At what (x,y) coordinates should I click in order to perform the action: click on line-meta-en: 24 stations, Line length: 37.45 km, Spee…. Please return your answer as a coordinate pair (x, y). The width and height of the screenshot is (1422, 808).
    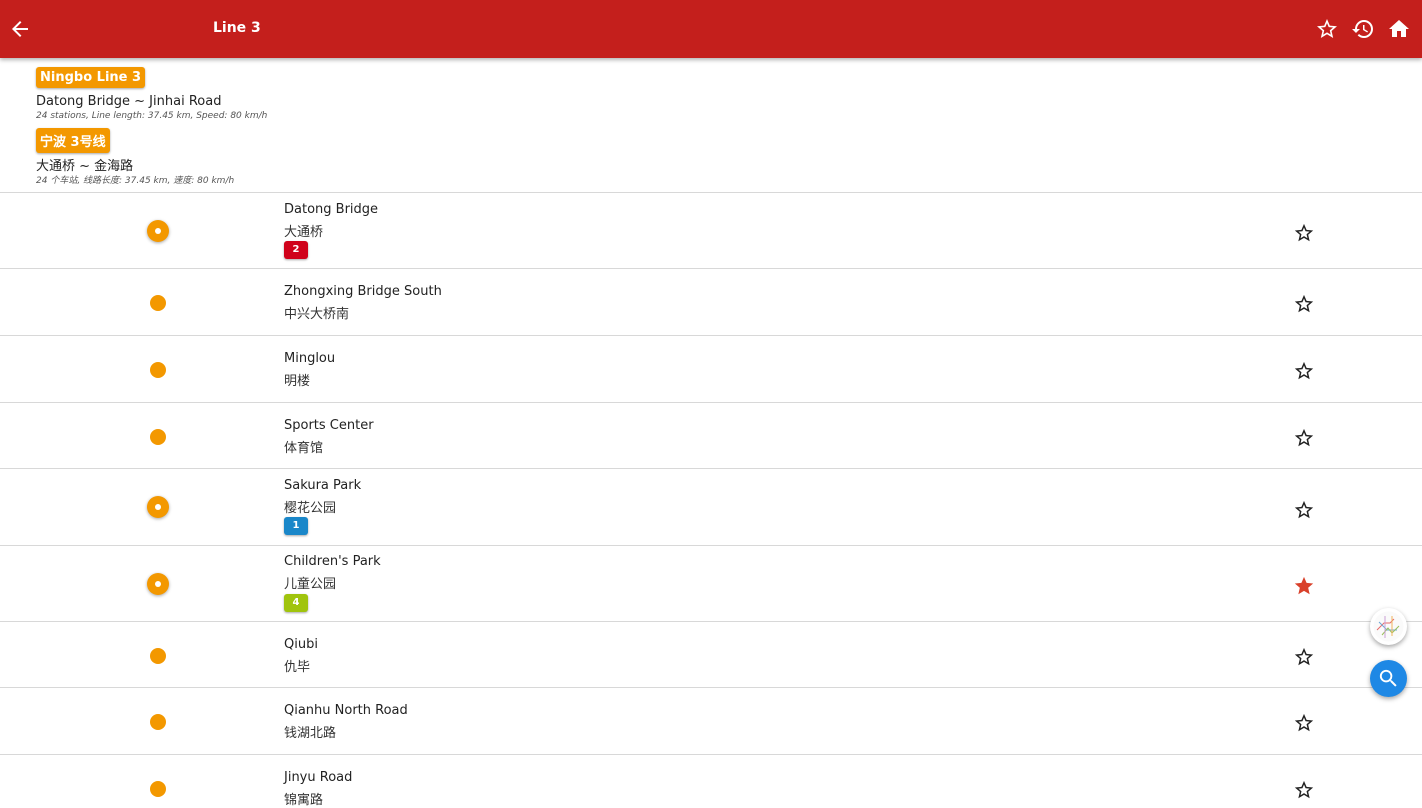
    Looking at the image, I should click on (152, 116).